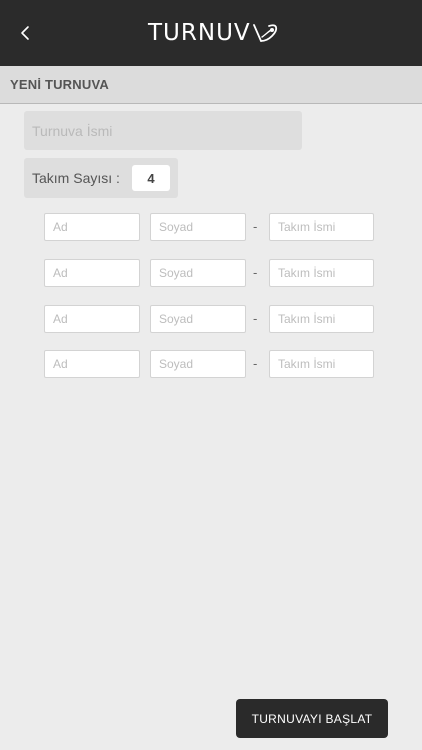  Describe the element at coordinates (264, 33) in the screenshot. I see `ball-swoosh-icon` at that location.